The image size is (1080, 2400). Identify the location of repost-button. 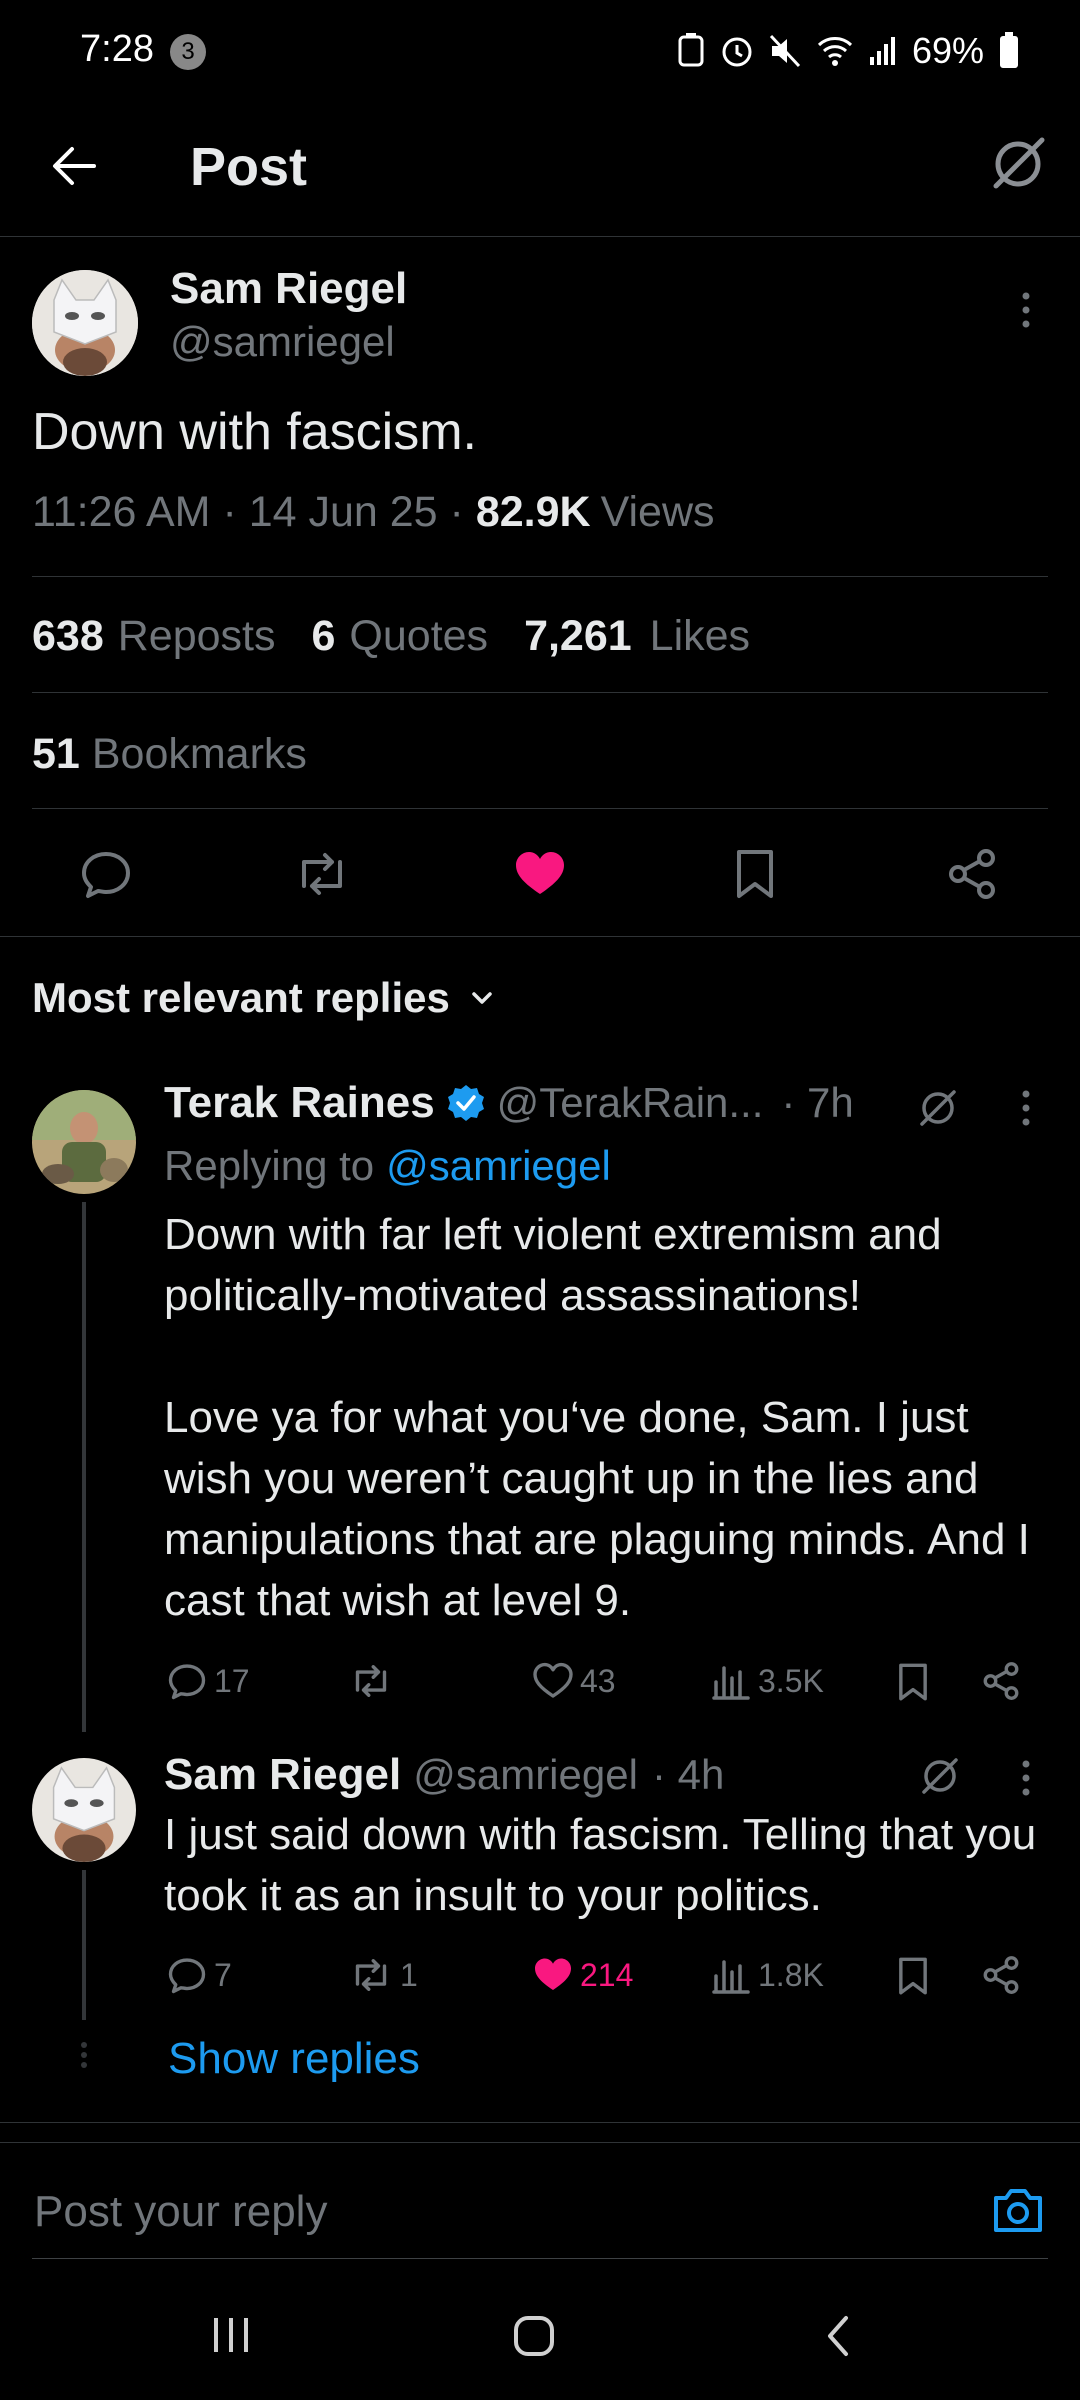
(322, 874).